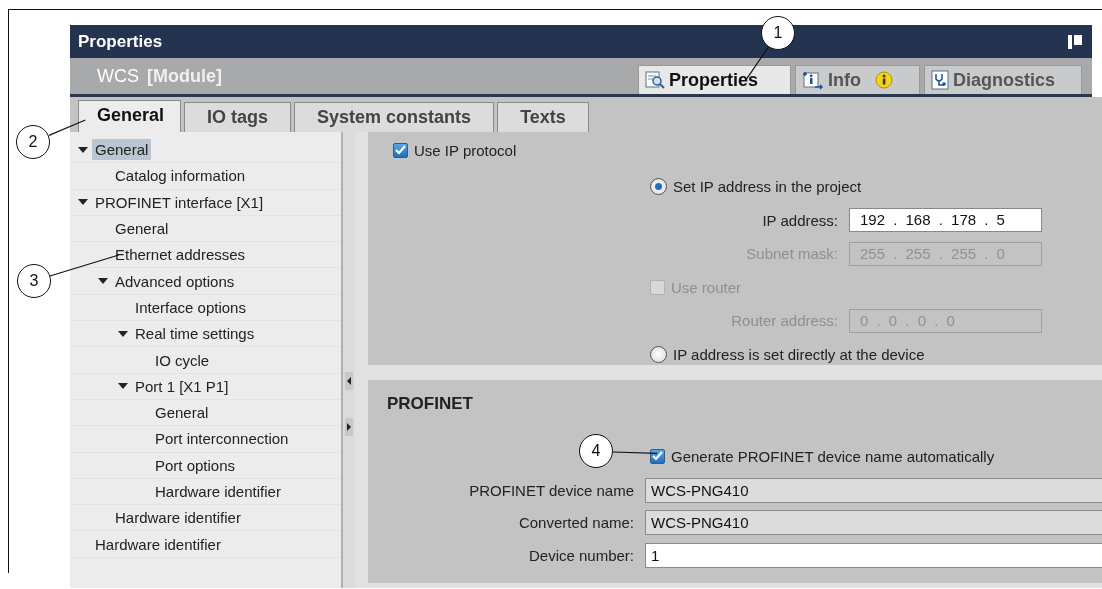  I want to click on info-badge-icon, so click(883, 80).